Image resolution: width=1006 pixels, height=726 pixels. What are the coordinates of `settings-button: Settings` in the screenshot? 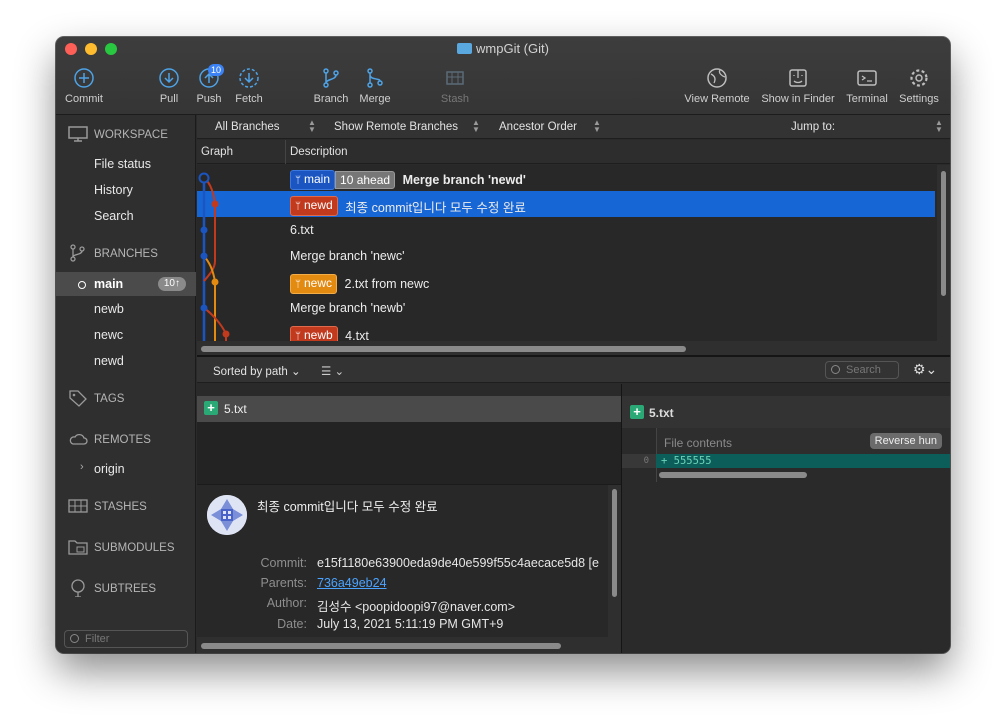 It's located at (919, 86).